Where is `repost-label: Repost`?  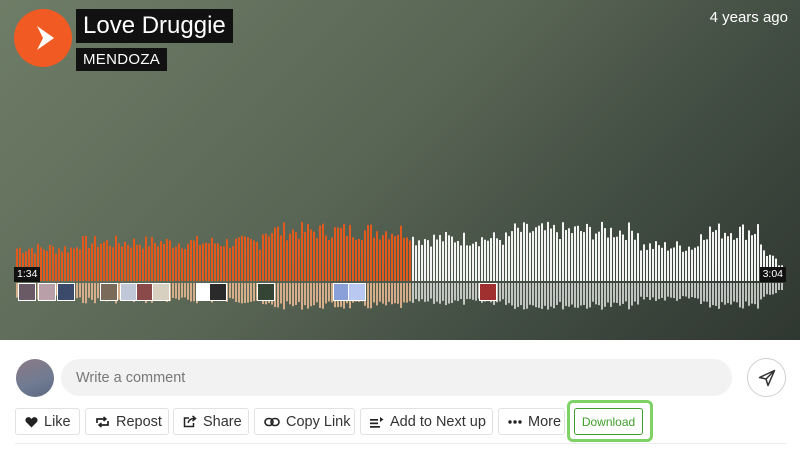
repost-label: Repost is located at coordinates (139, 421).